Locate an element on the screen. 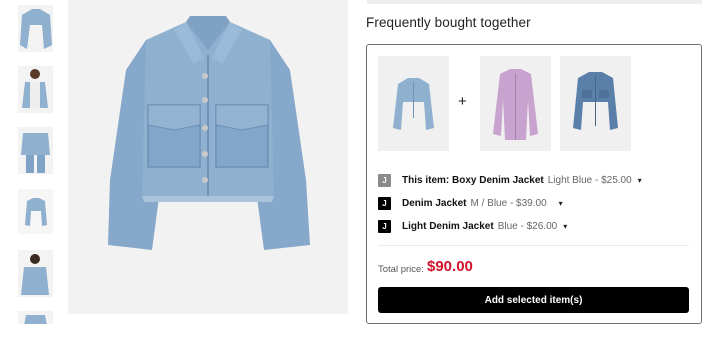 The height and width of the screenshot is (344, 720). thumbnail-list is located at coordinates (36, 162).